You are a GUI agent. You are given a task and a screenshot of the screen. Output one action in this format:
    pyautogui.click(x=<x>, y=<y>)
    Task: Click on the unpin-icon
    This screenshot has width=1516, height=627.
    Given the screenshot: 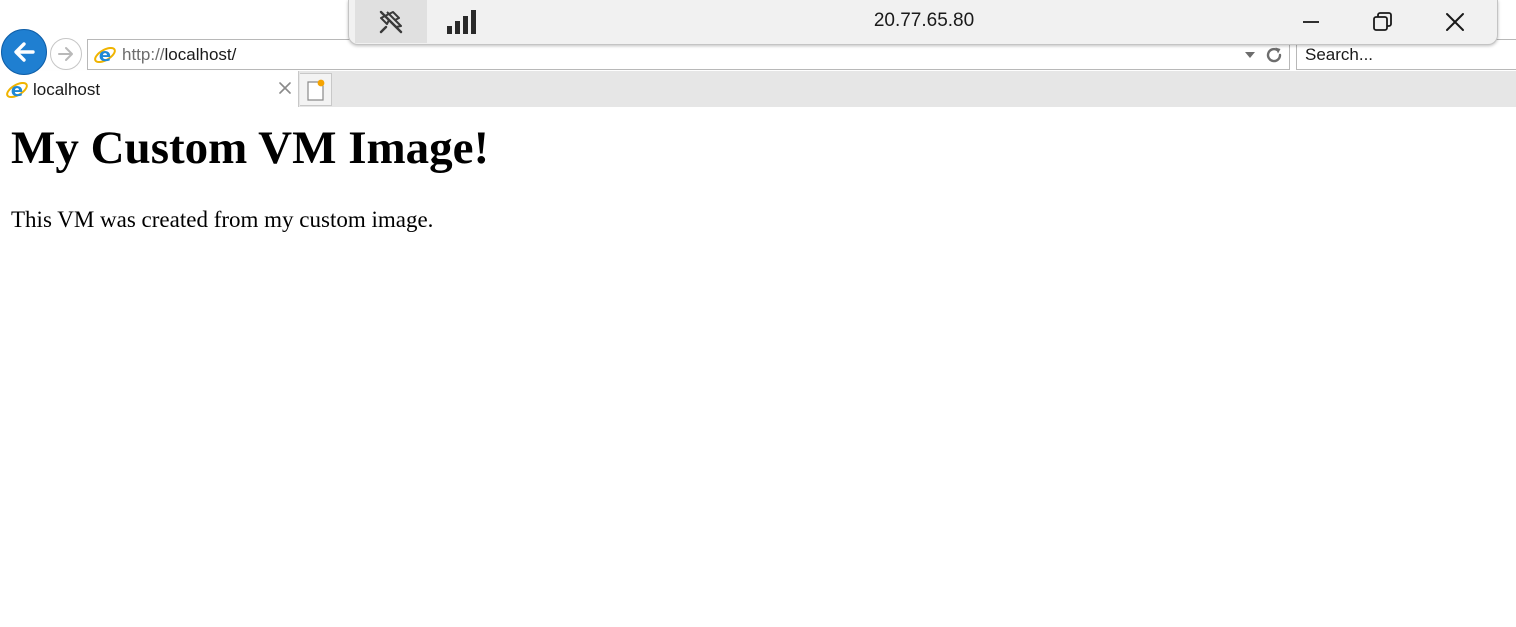 What is the action you would take?
    pyautogui.click(x=391, y=21)
    